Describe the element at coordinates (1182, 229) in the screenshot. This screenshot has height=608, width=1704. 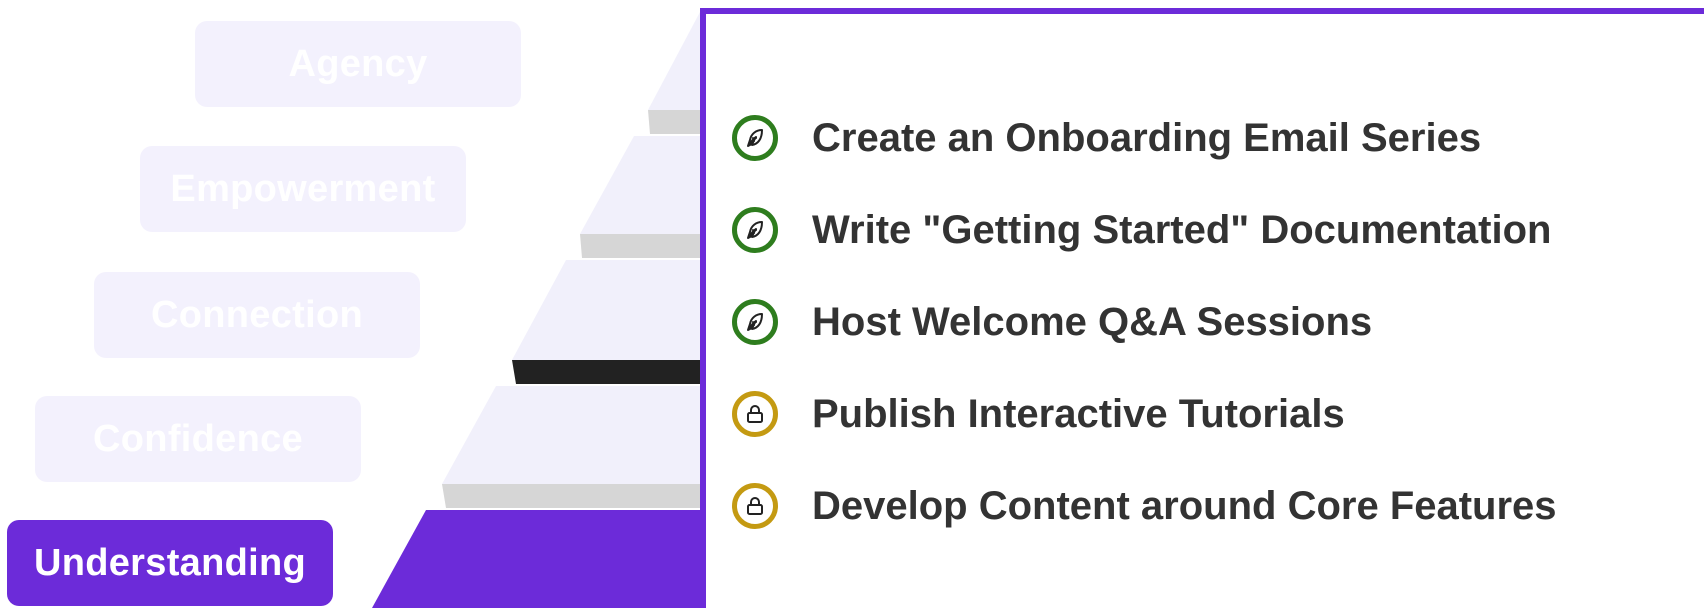
I see `task-label: Write "Getting Started" Documentation` at that location.